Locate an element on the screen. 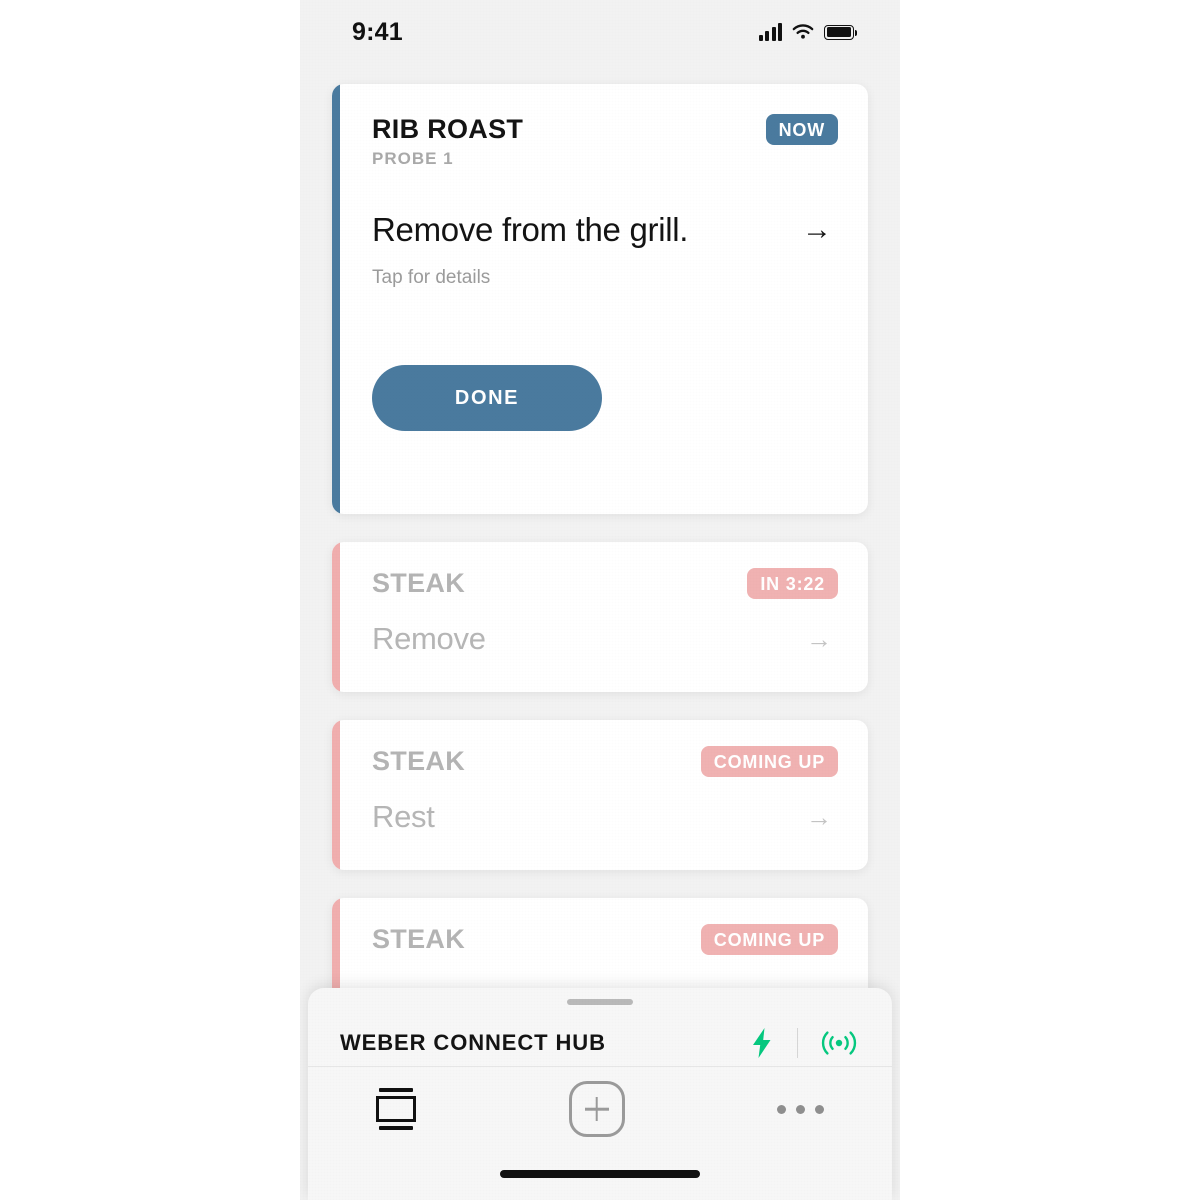 The height and width of the screenshot is (1200, 1200). card-action-row: Rest → is located at coordinates (605, 817).